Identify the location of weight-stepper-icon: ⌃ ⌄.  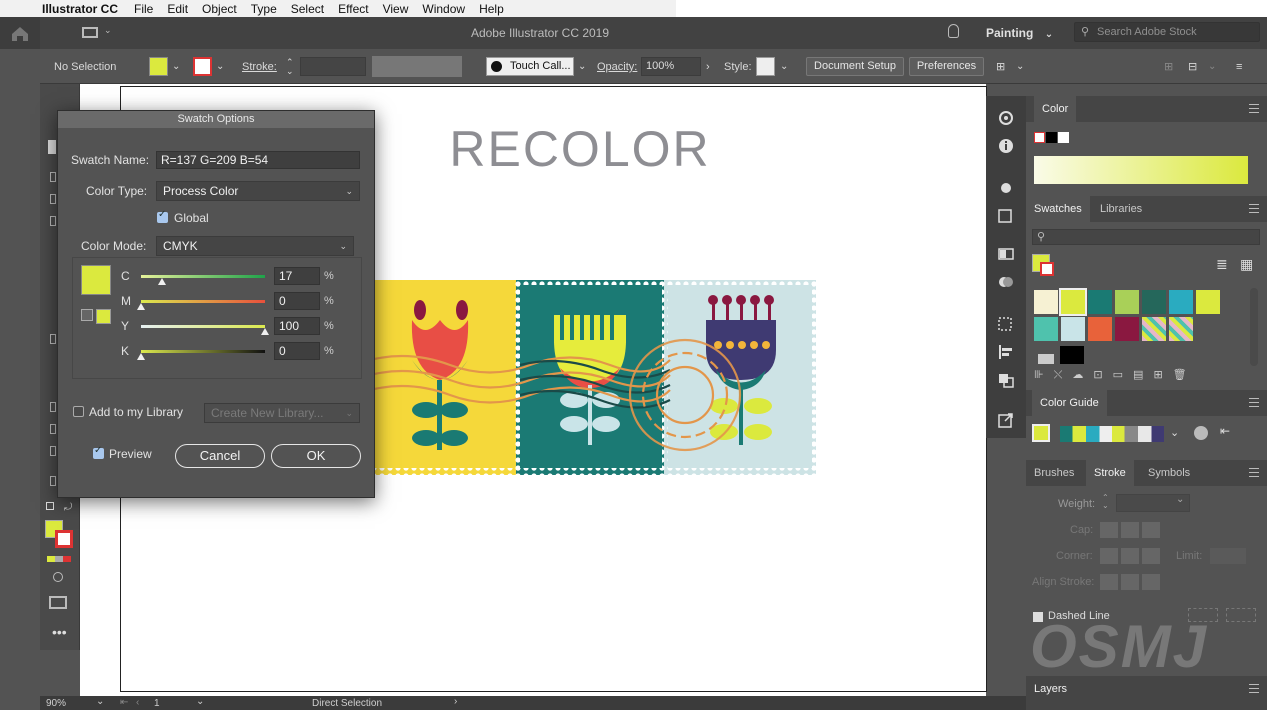
(1105, 502).